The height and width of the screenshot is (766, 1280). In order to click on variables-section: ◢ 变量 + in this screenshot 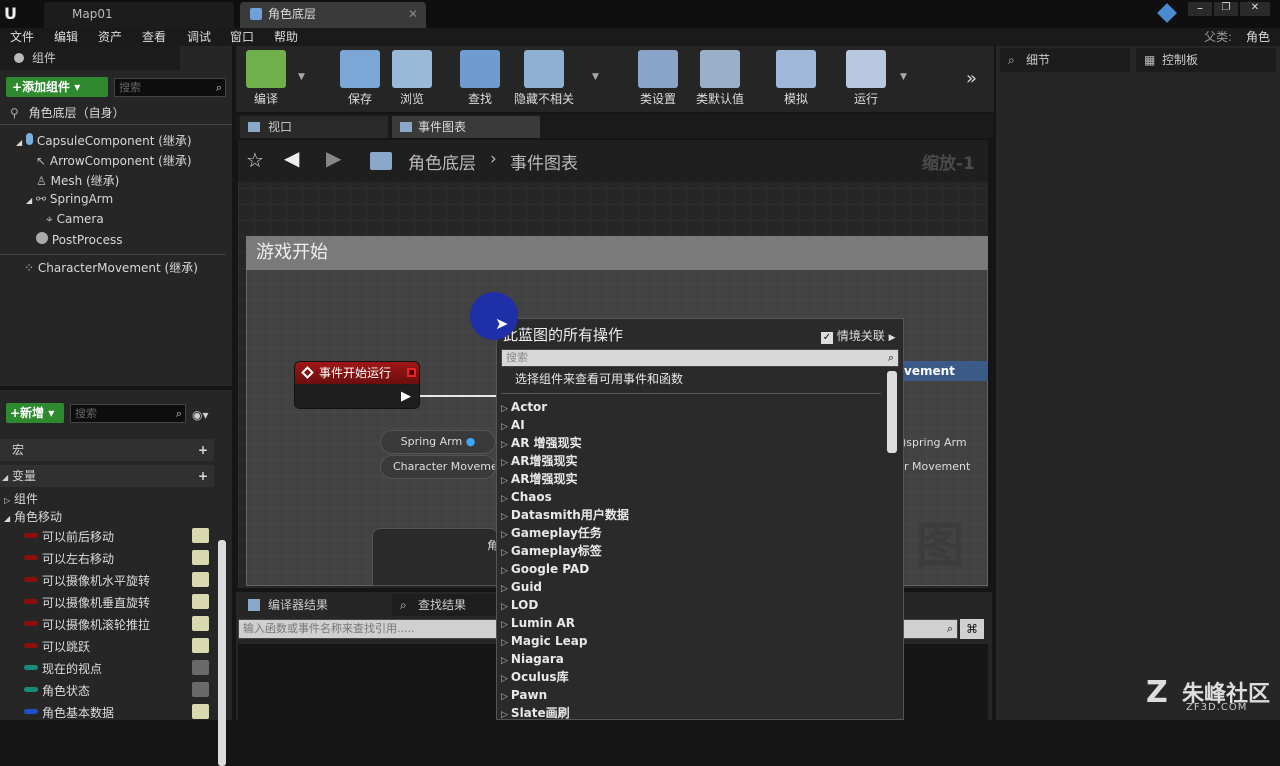, I will do `click(107, 476)`.